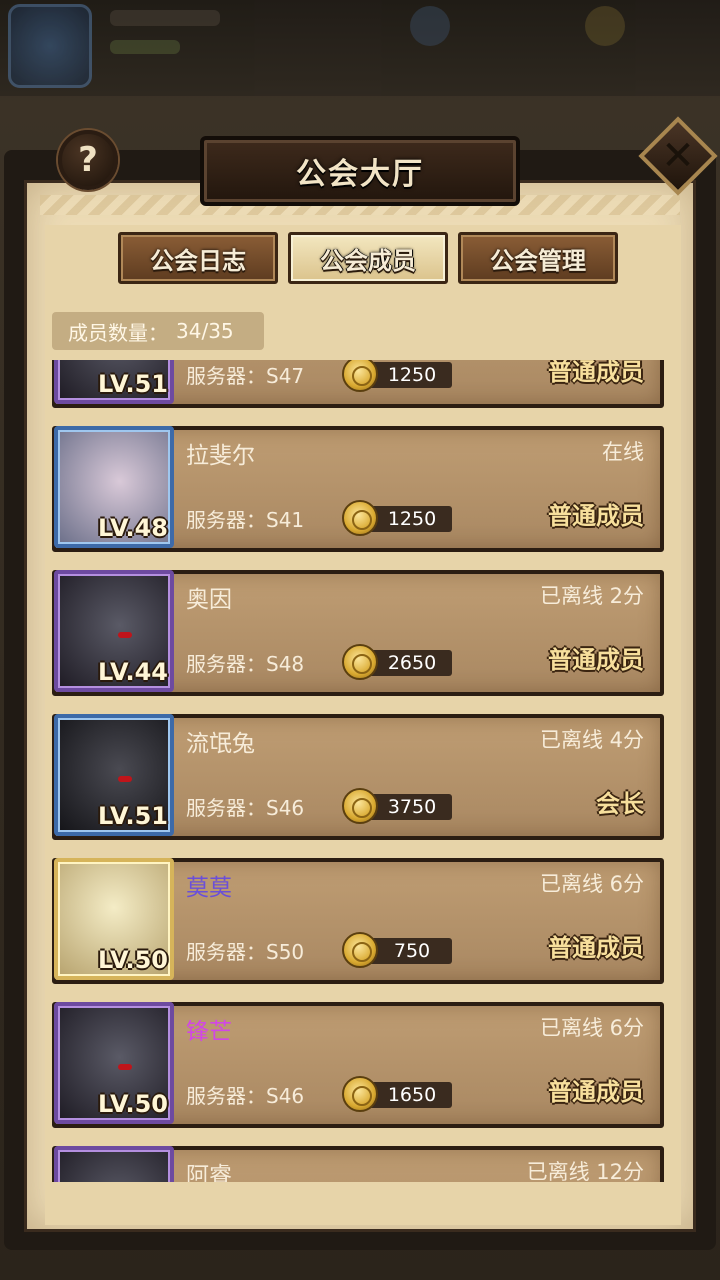  What do you see at coordinates (360, 48) in the screenshot?
I see `top-status-bar` at bounding box center [360, 48].